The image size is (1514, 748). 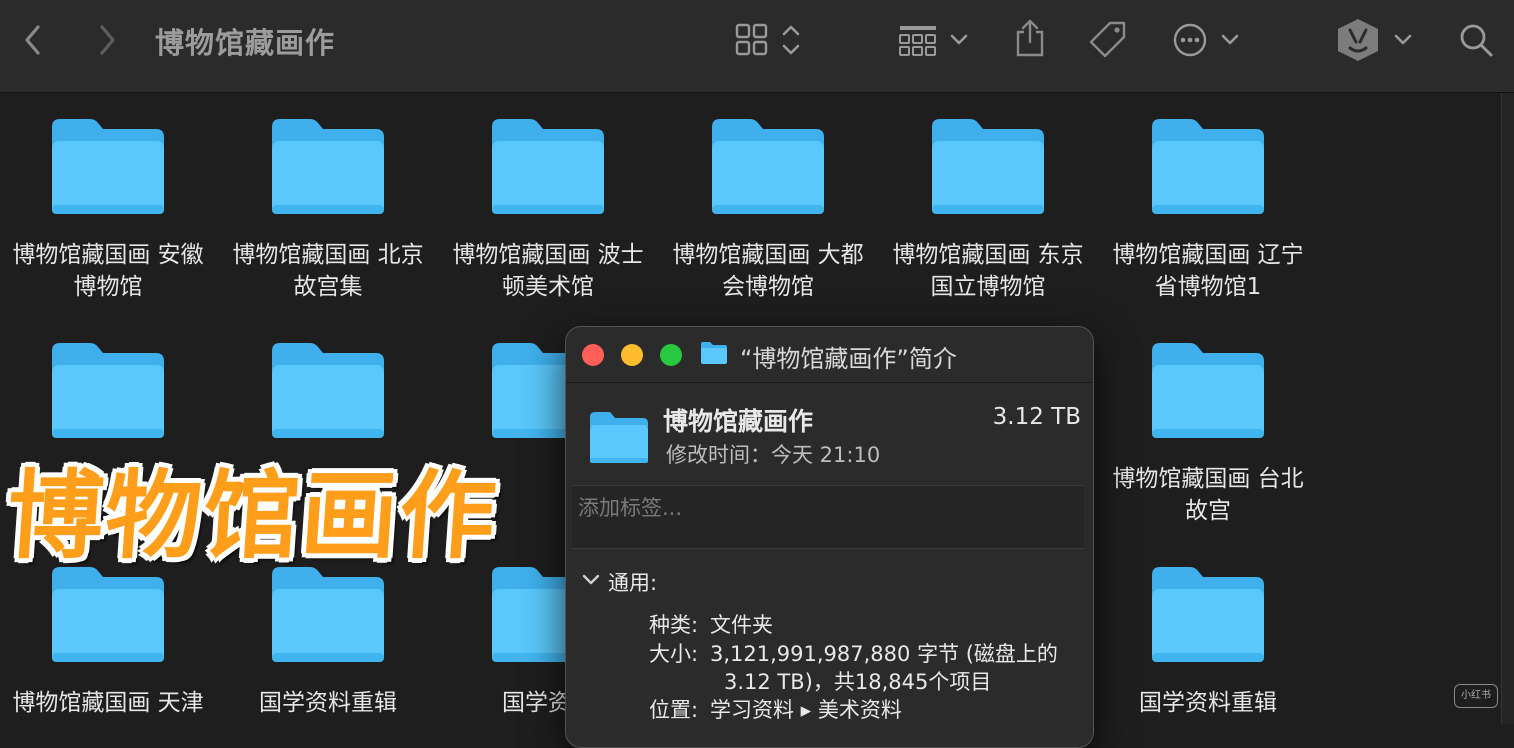 What do you see at coordinates (548, 271) in the screenshot?
I see `folder-label: 博物馆藏国画 波士 顿美术馆` at bounding box center [548, 271].